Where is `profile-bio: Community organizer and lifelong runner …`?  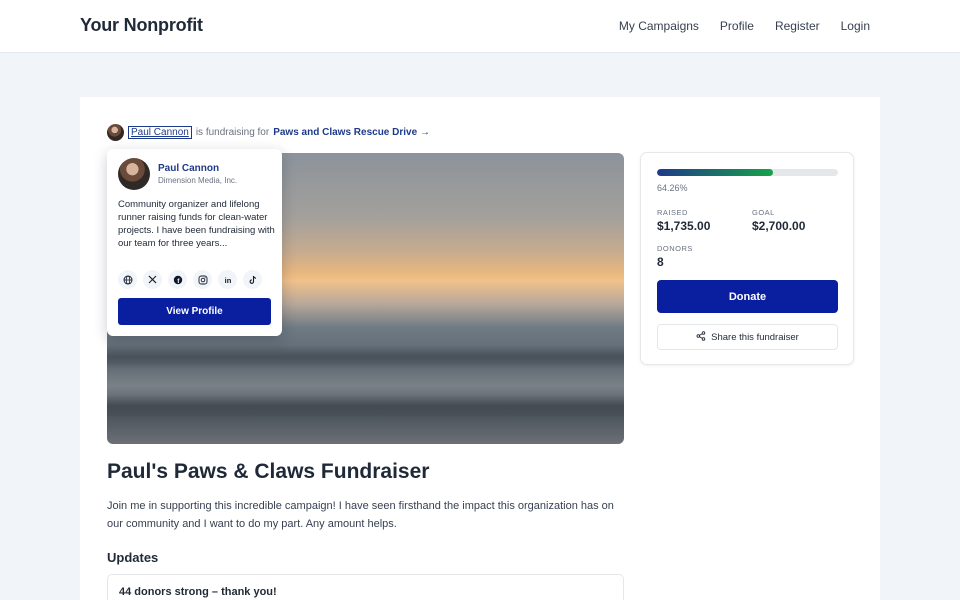
profile-bio: Community organizer and lifelong runner … is located at coordinates (196, 224).